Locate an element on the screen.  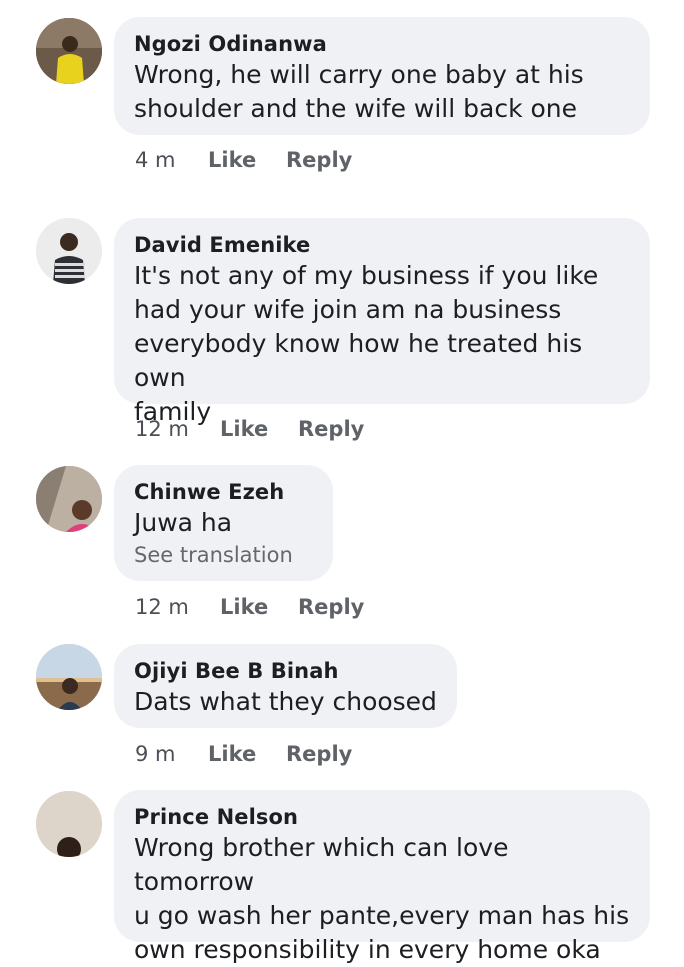
commenter-name: Ojiyi Bee B Binah is located at coordinates (285, 671).